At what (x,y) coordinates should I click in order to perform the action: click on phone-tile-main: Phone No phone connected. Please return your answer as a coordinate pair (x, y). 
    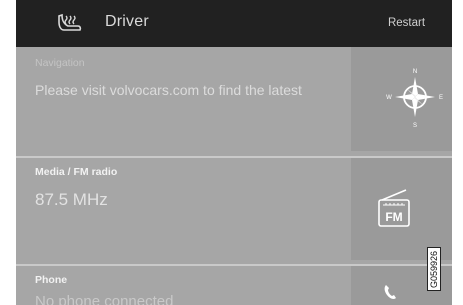
    Looking at the image, I should click on (182, 285).